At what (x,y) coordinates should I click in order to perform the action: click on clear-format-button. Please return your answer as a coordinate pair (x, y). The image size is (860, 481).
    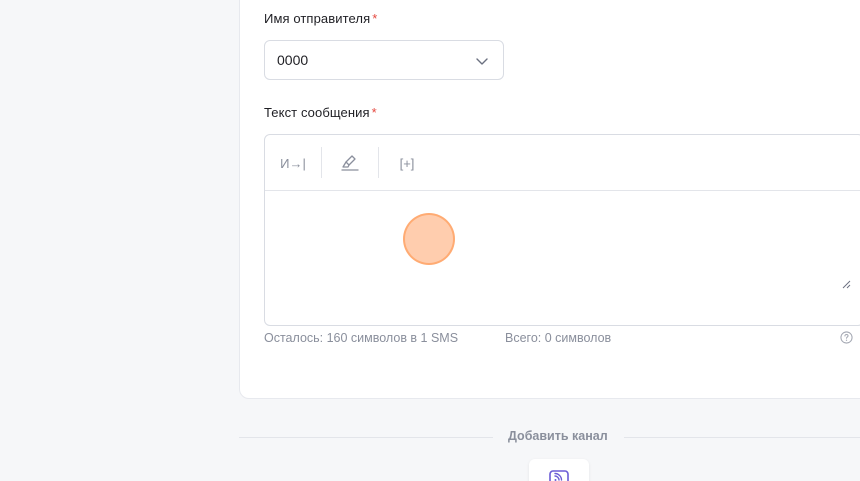
    Looking at the image, I should click on (350, 163).